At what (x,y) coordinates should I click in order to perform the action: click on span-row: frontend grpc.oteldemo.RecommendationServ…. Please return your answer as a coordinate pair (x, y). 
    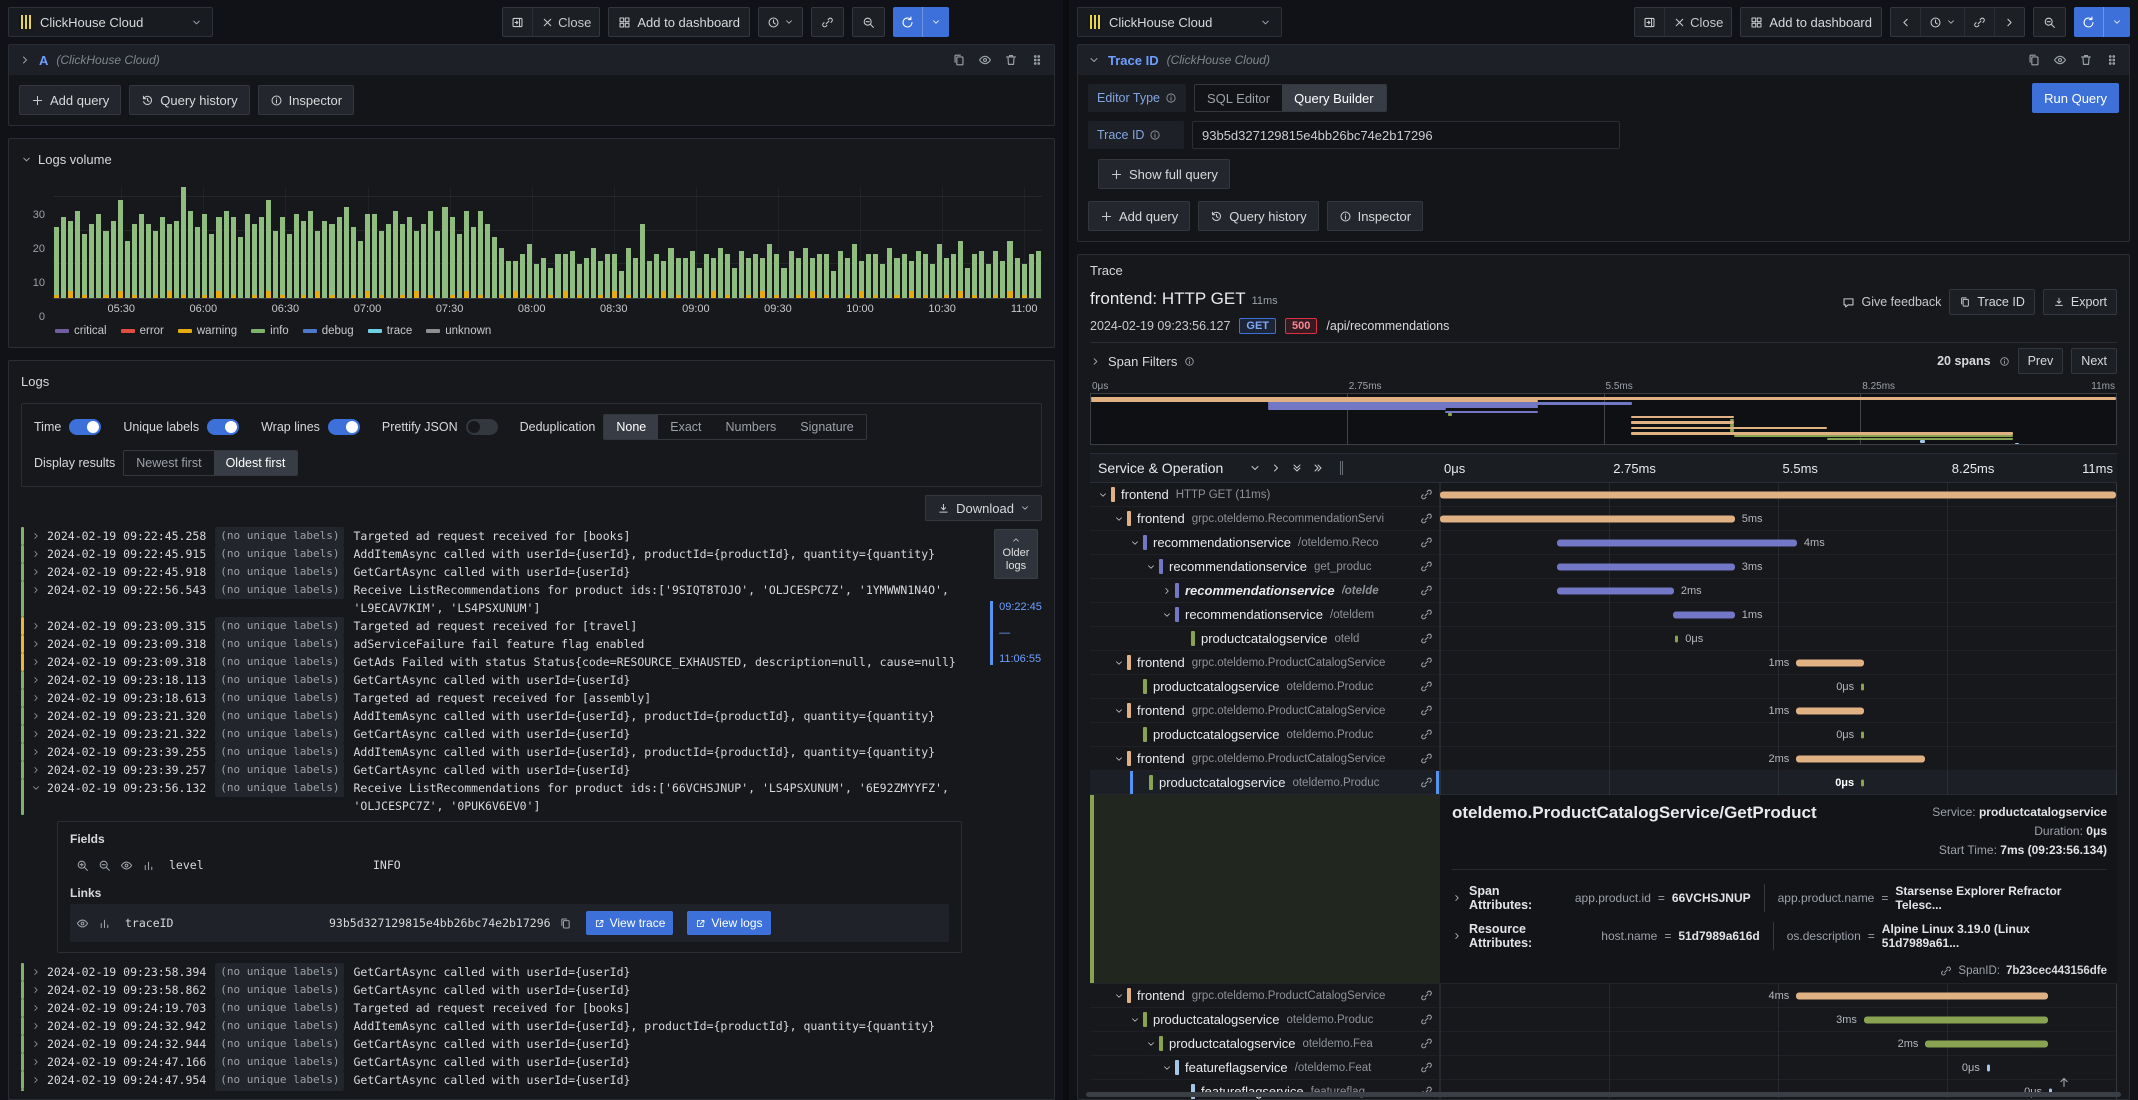
    Looking at the image, I should click on (1603, 519).